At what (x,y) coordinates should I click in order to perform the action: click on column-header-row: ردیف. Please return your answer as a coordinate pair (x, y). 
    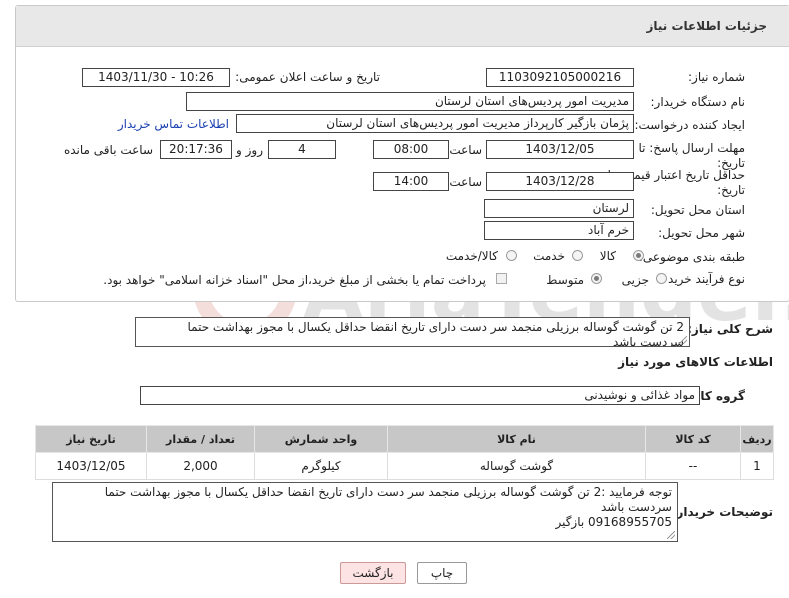
    Looking at the image, I should click on (757, 439).